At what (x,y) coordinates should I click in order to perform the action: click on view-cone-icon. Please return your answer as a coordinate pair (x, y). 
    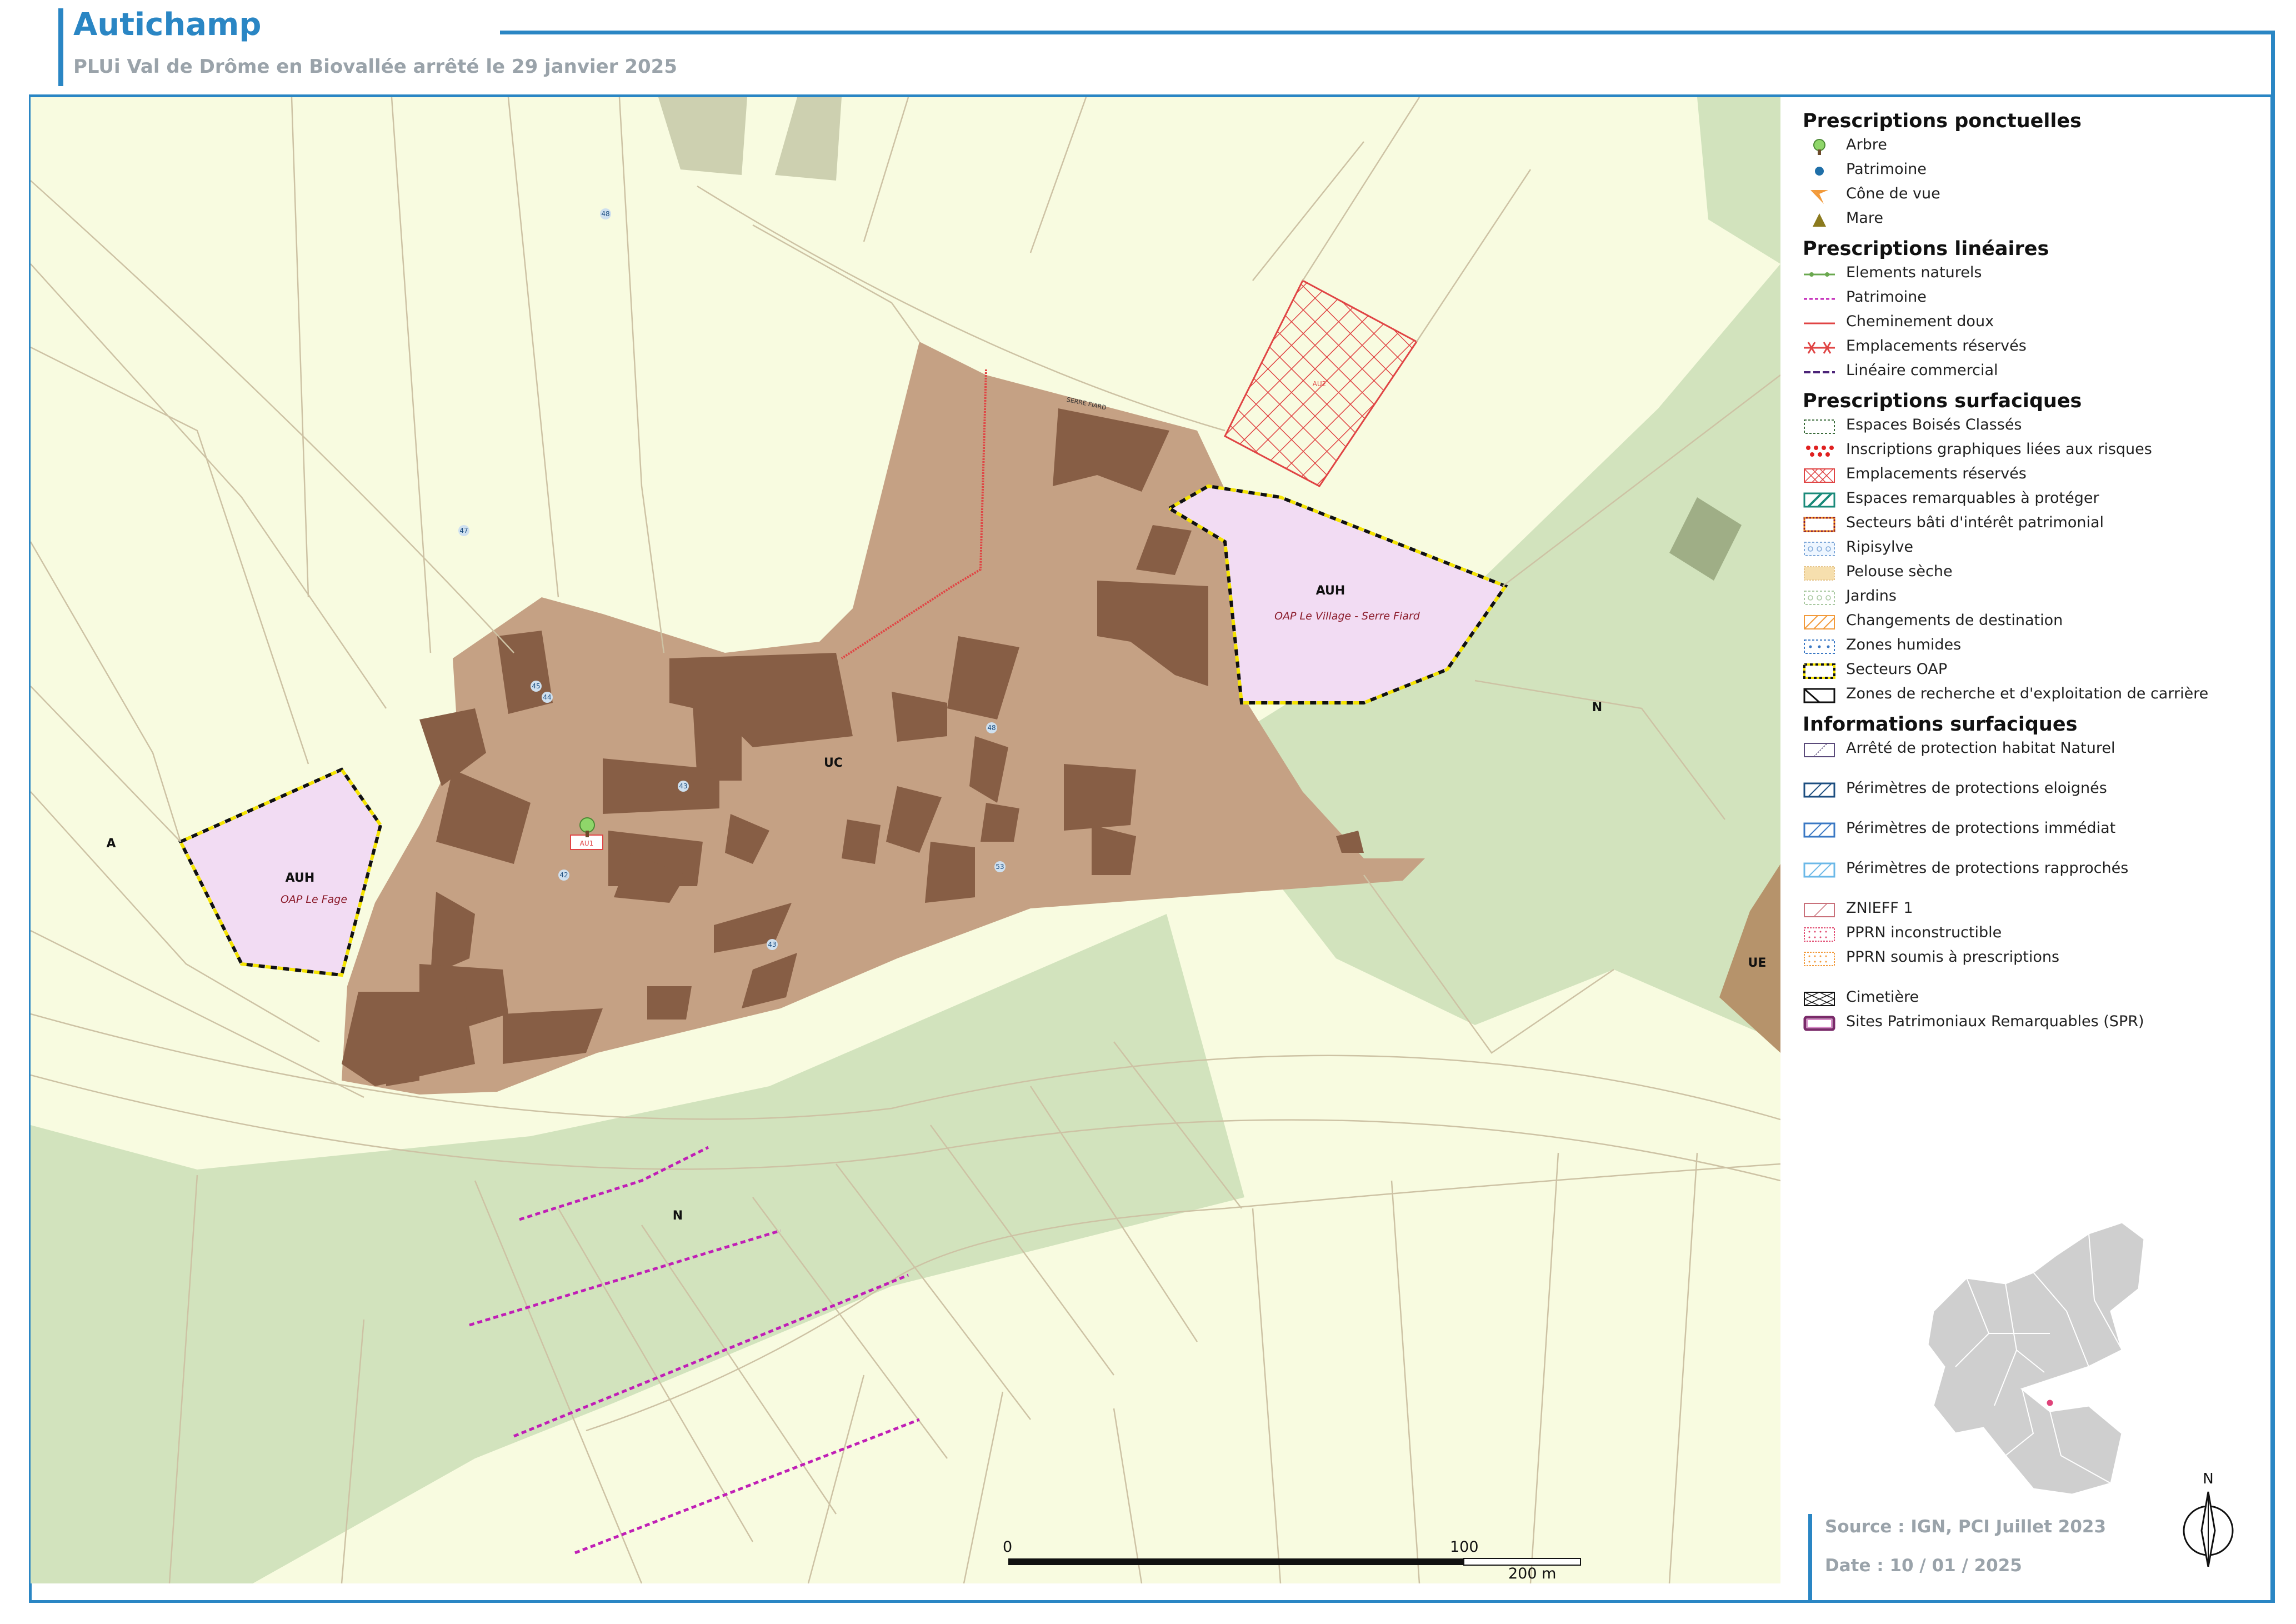
    Looking at the image, I should click on (1819, 197).